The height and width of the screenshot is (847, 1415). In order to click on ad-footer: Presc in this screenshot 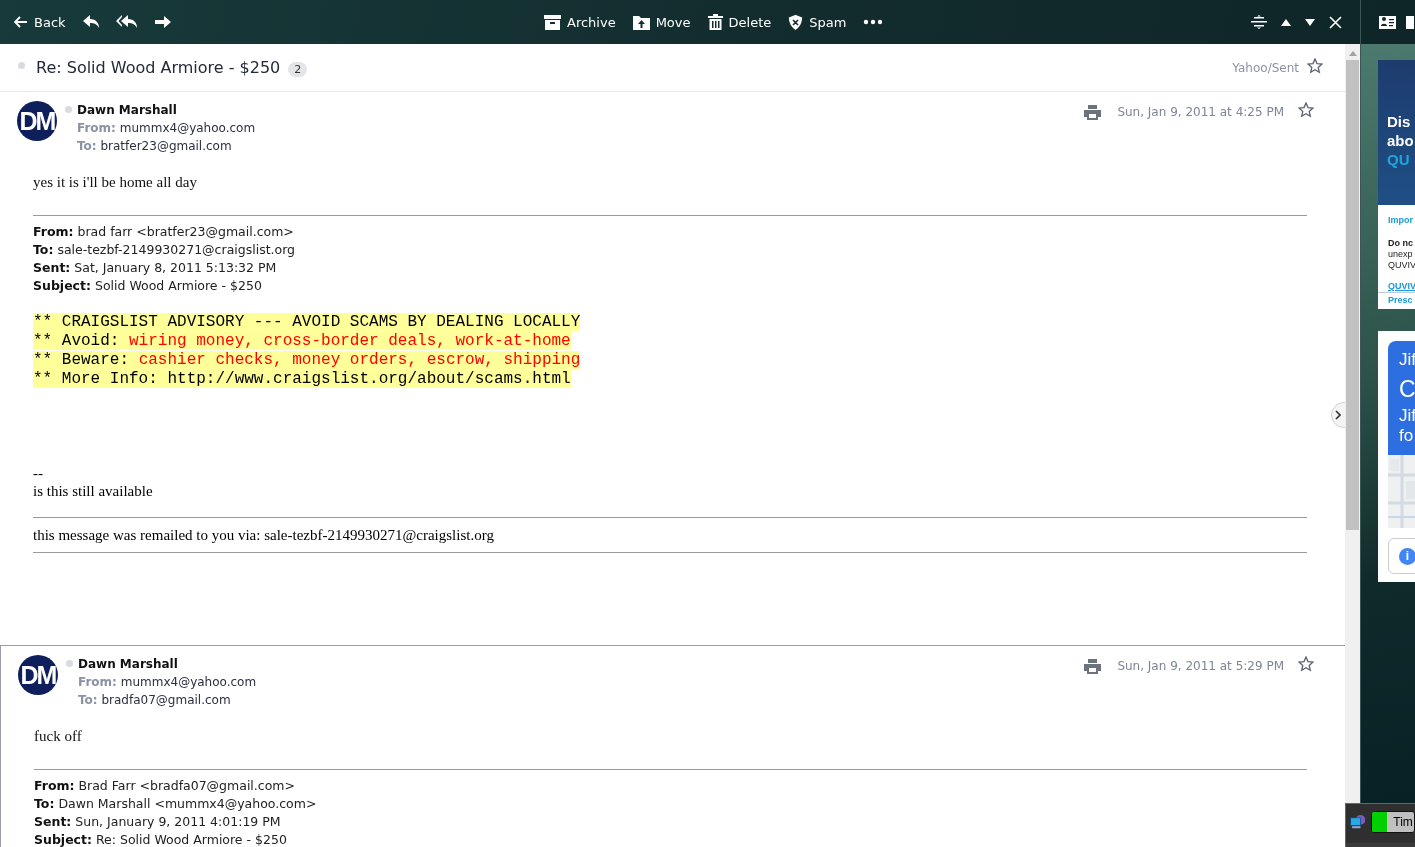, I will do `click(1396, 300)`.